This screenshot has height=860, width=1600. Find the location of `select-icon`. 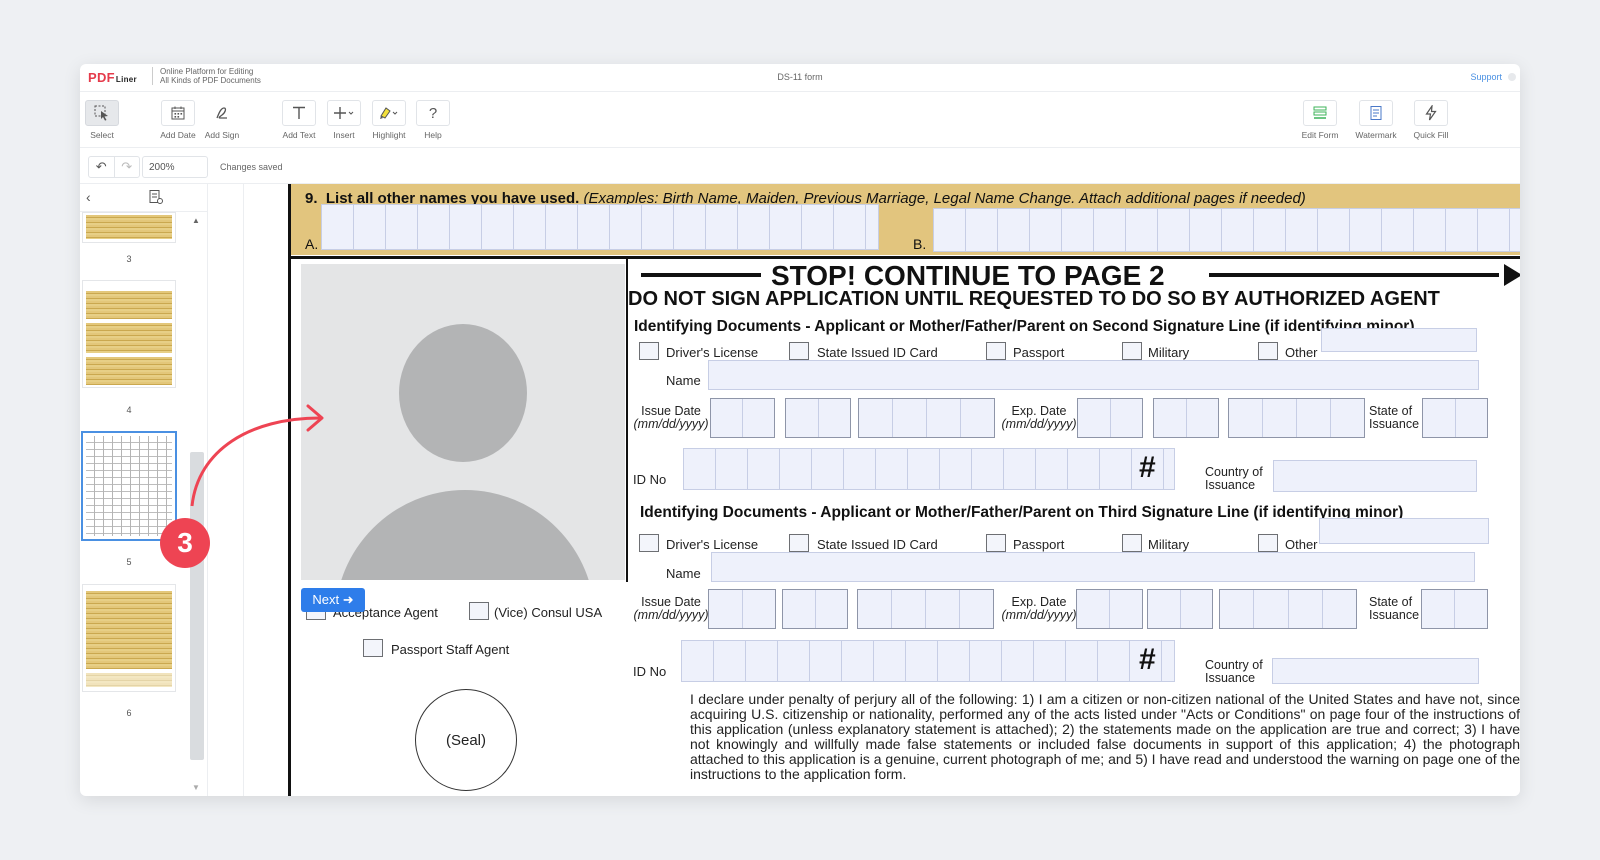

select-icon is located at coordinates (102, 113).